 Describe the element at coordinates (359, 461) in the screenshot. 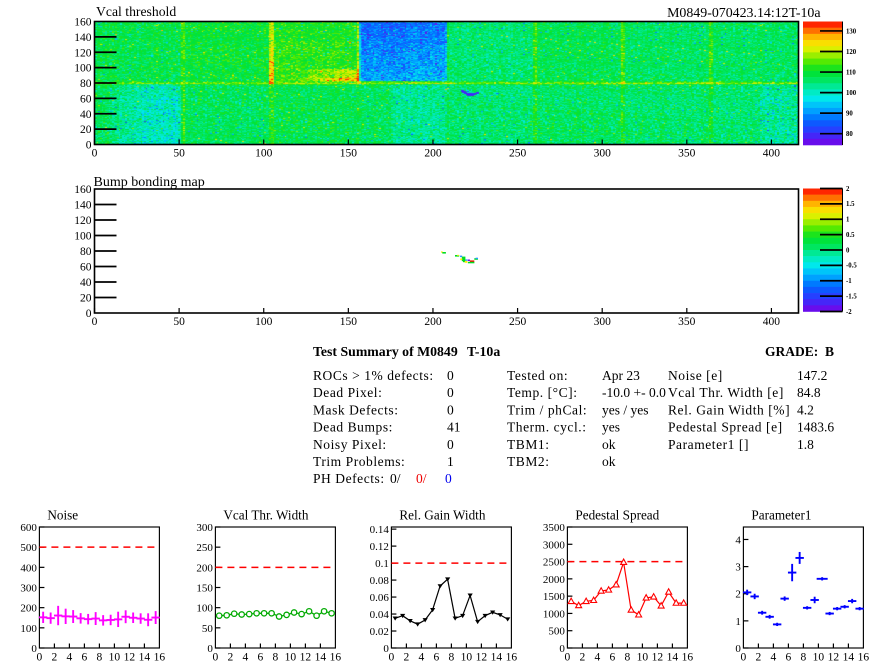

I see `svg-text: Trim Problems:` at that location.